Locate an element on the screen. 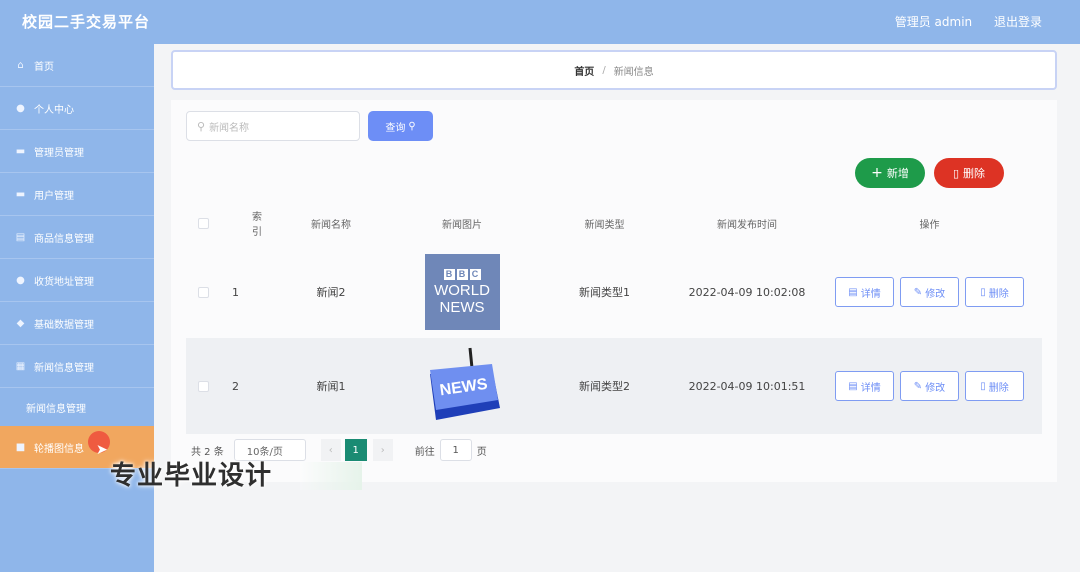 The image size is (1080, 572). col-header-ops: 操作 is located at coordinates (929, 225).